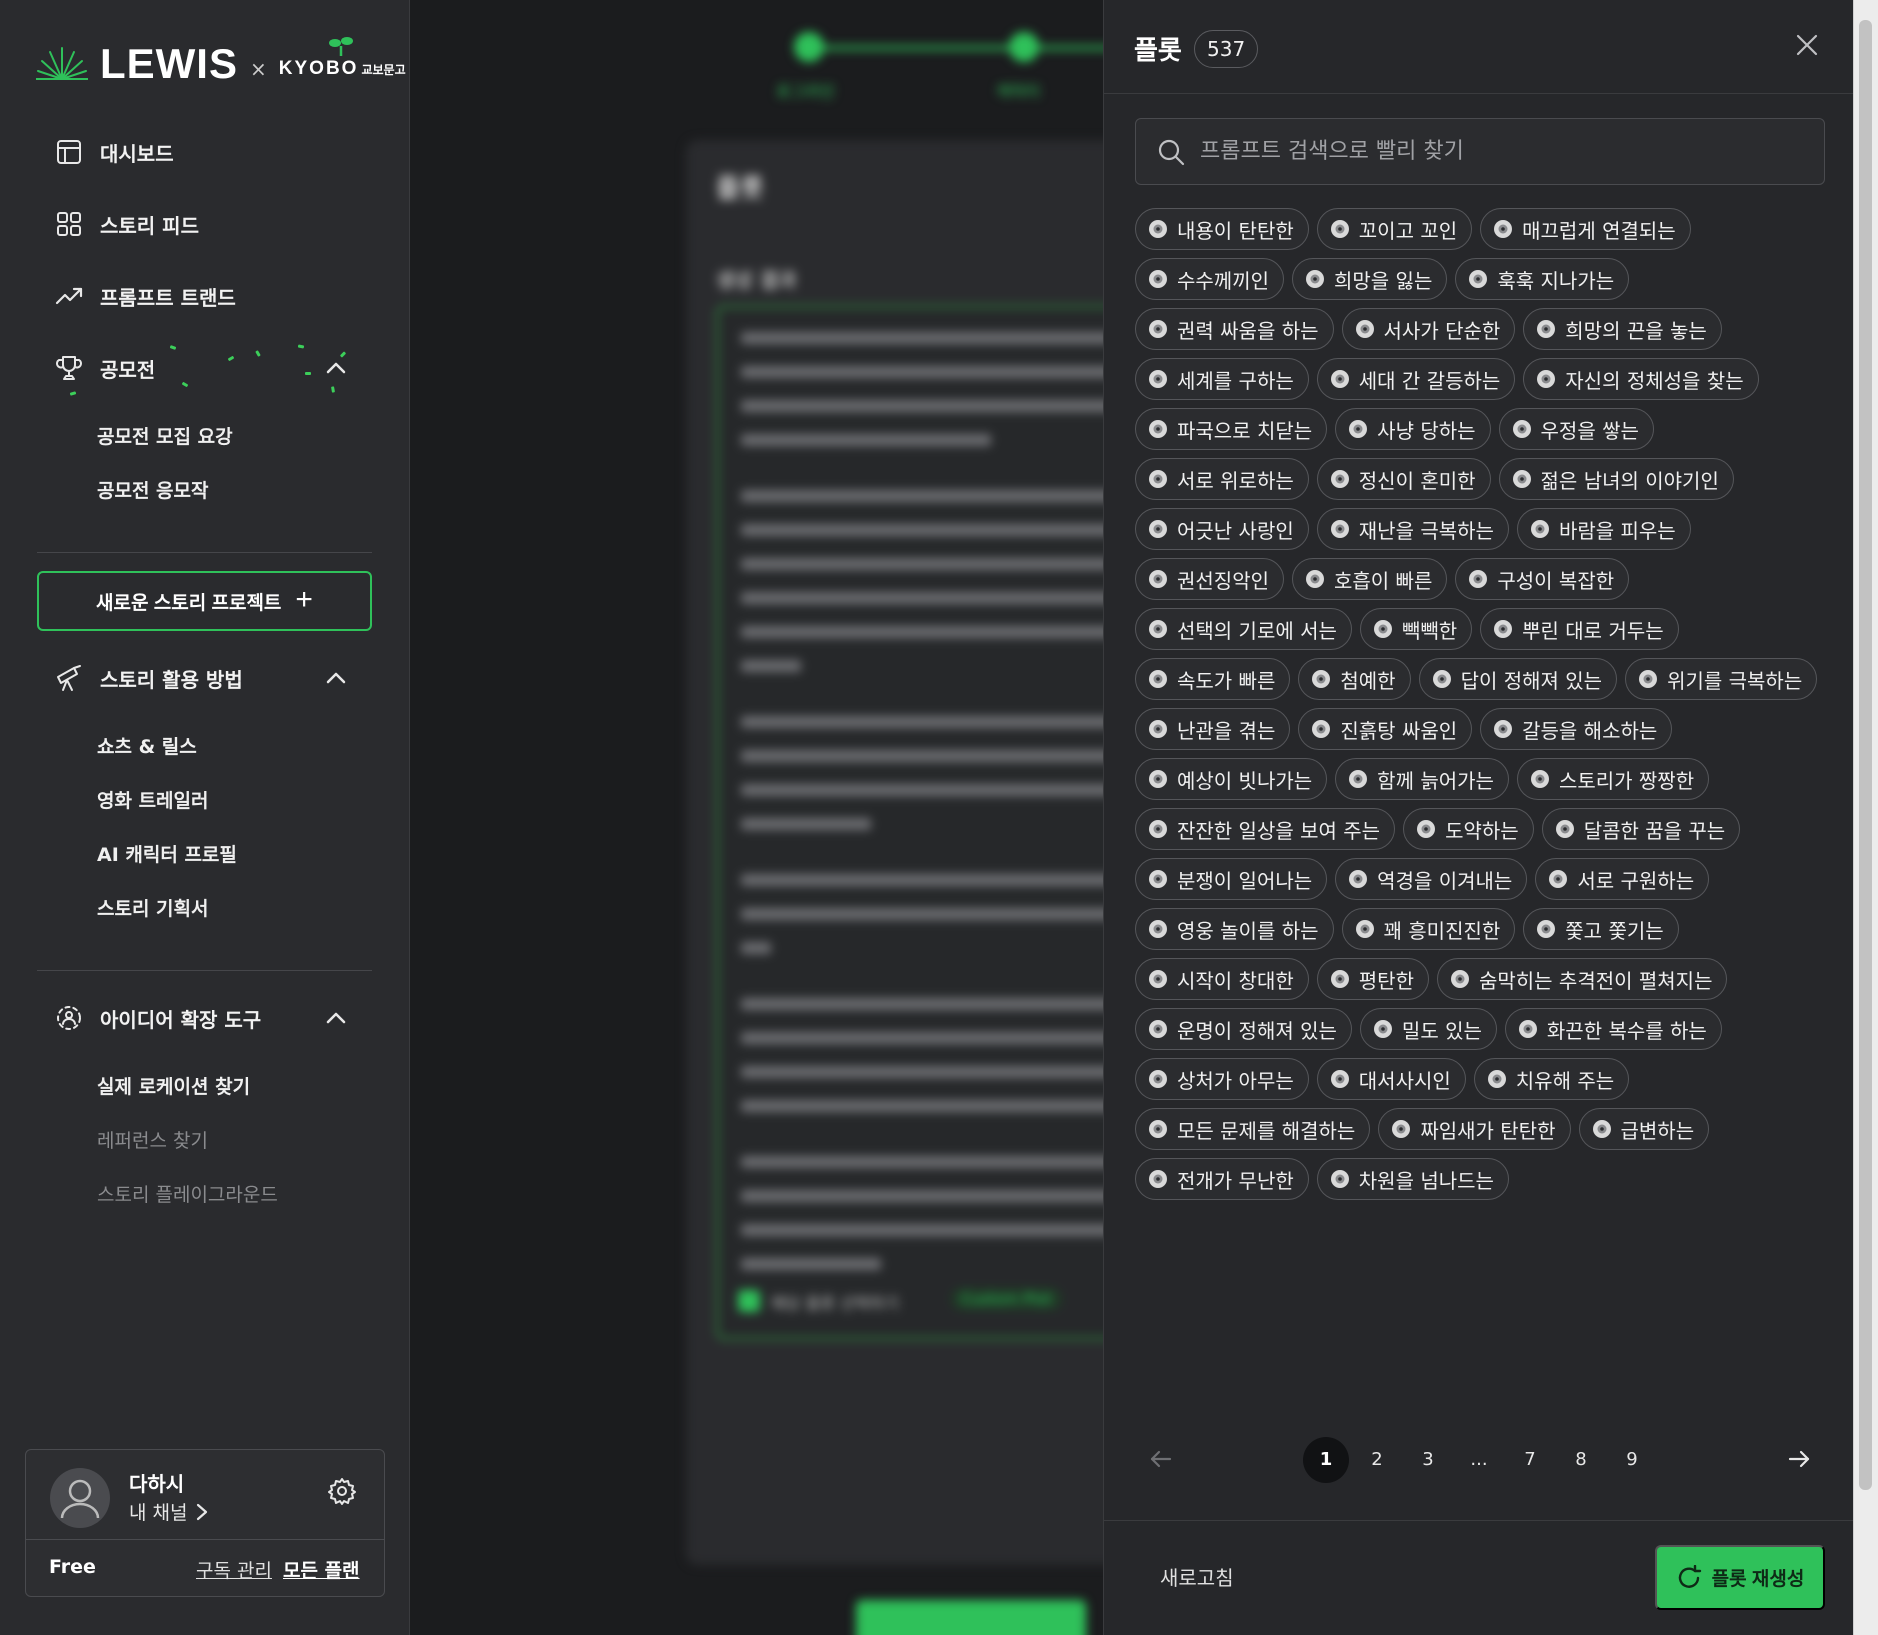 Image resolution: width=1878 pixels, height=1635 pixels. Describe the element at coordinates (1428, 929) in the screenshot. I see `plot-chip: 꽤 흥미진진한` at that location.